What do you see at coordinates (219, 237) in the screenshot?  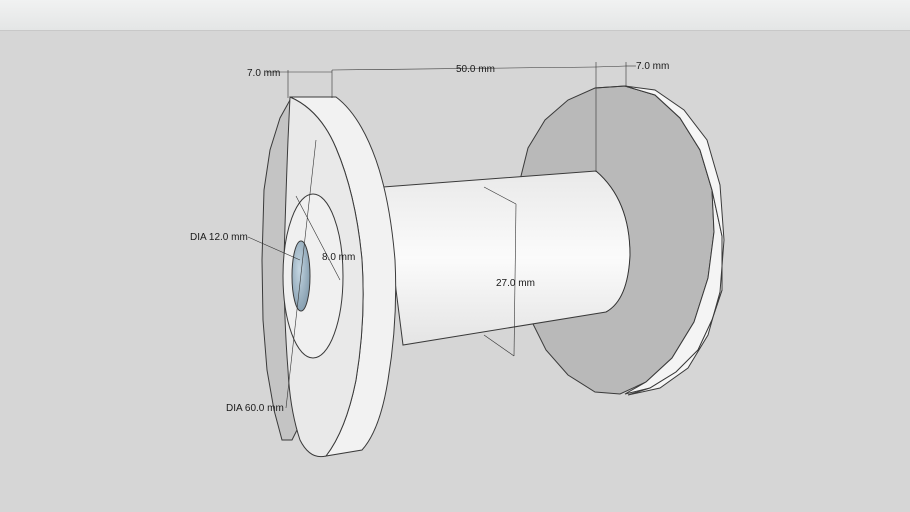 I see `dim-hole-diameter: DIA 12.0 mm` at bounding box center [219, 237].